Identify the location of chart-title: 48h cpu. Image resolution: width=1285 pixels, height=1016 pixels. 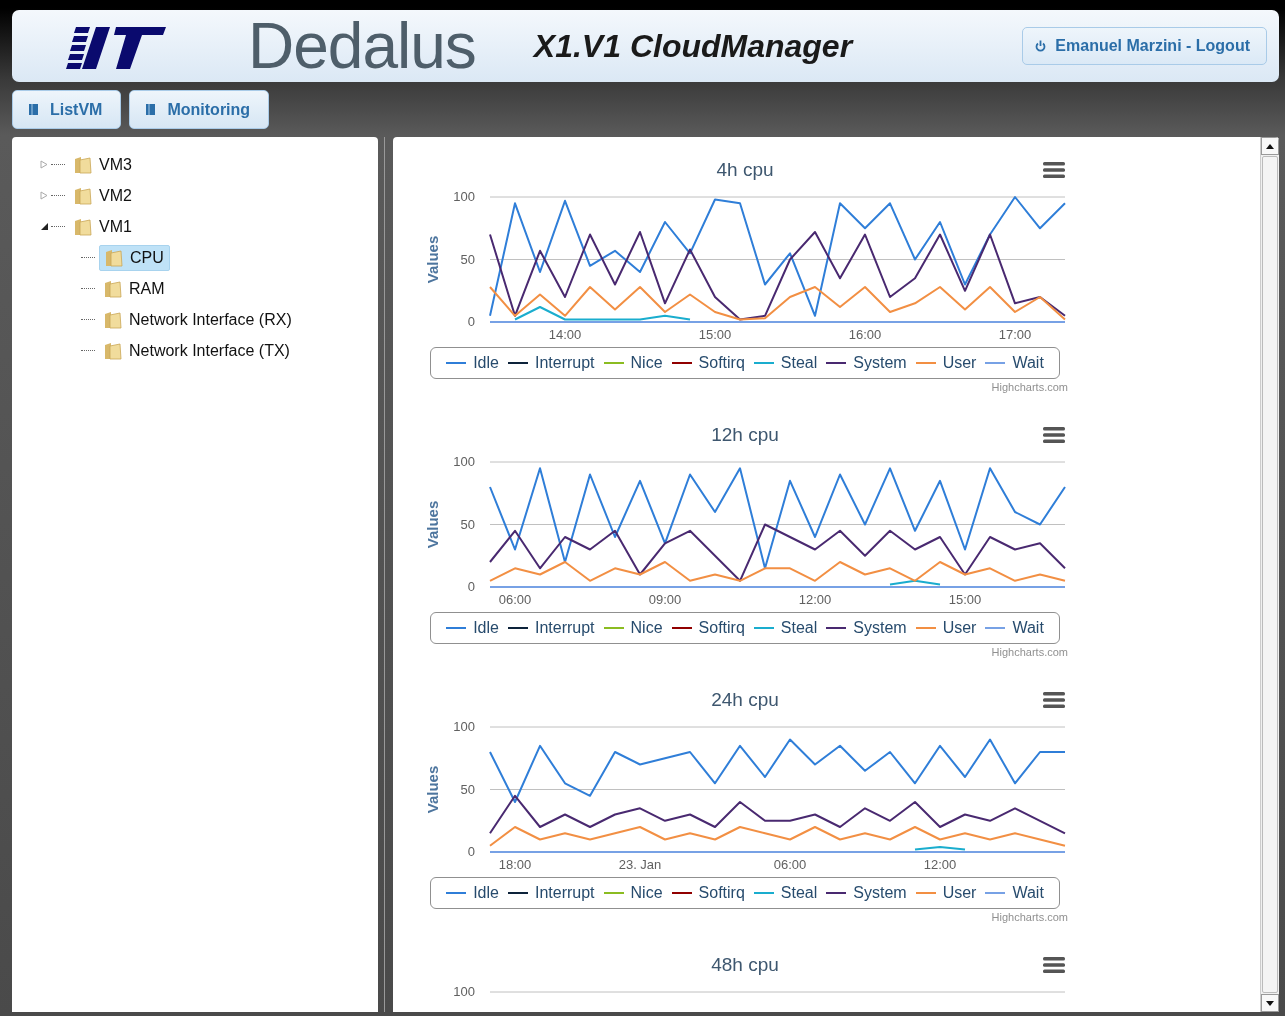
(745, 965).